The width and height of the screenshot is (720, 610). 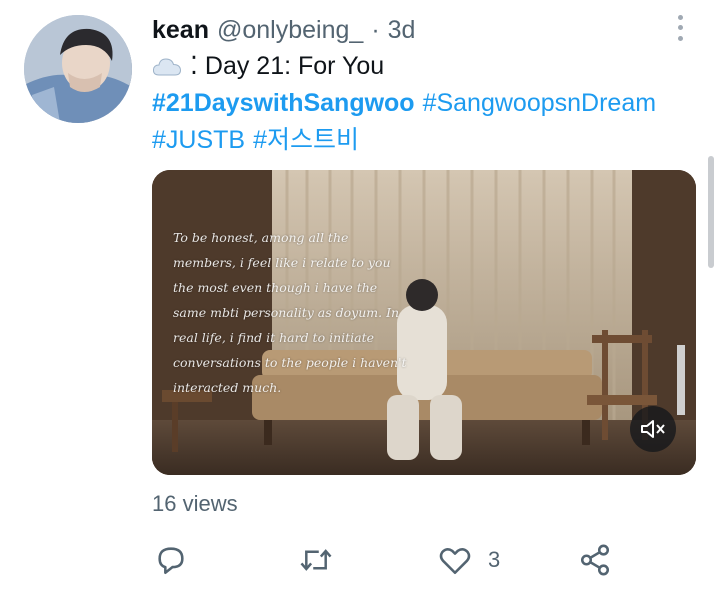 I want to click on timestamp: 3d, so click(x=402, y=30).